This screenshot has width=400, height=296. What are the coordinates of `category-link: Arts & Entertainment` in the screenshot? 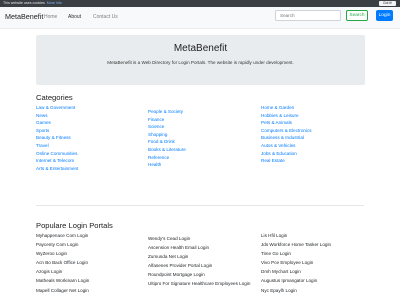 It's located at (57, 169).